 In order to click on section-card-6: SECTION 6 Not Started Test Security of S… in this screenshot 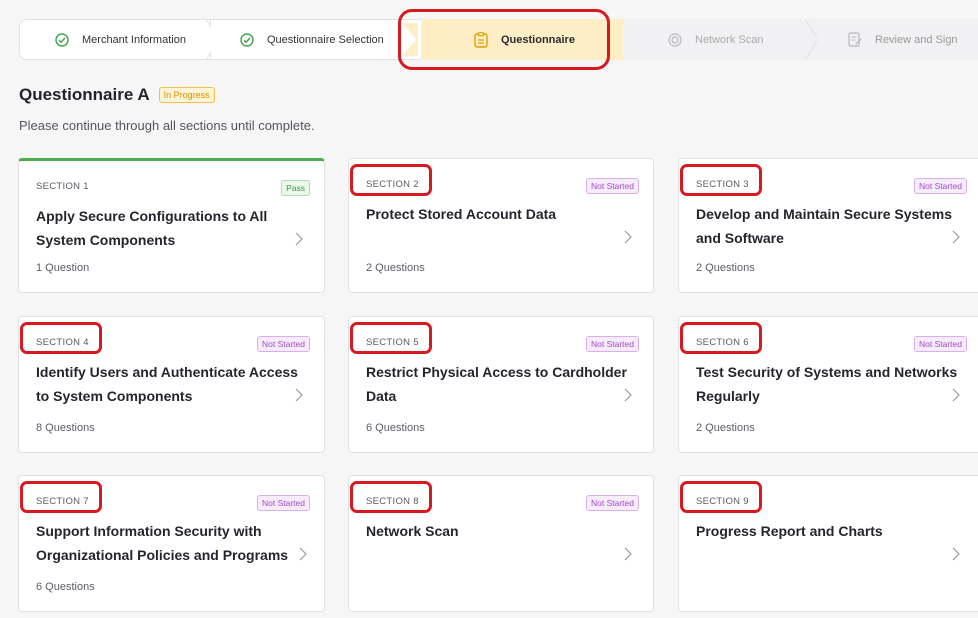, I will do `click(828, 384)`.